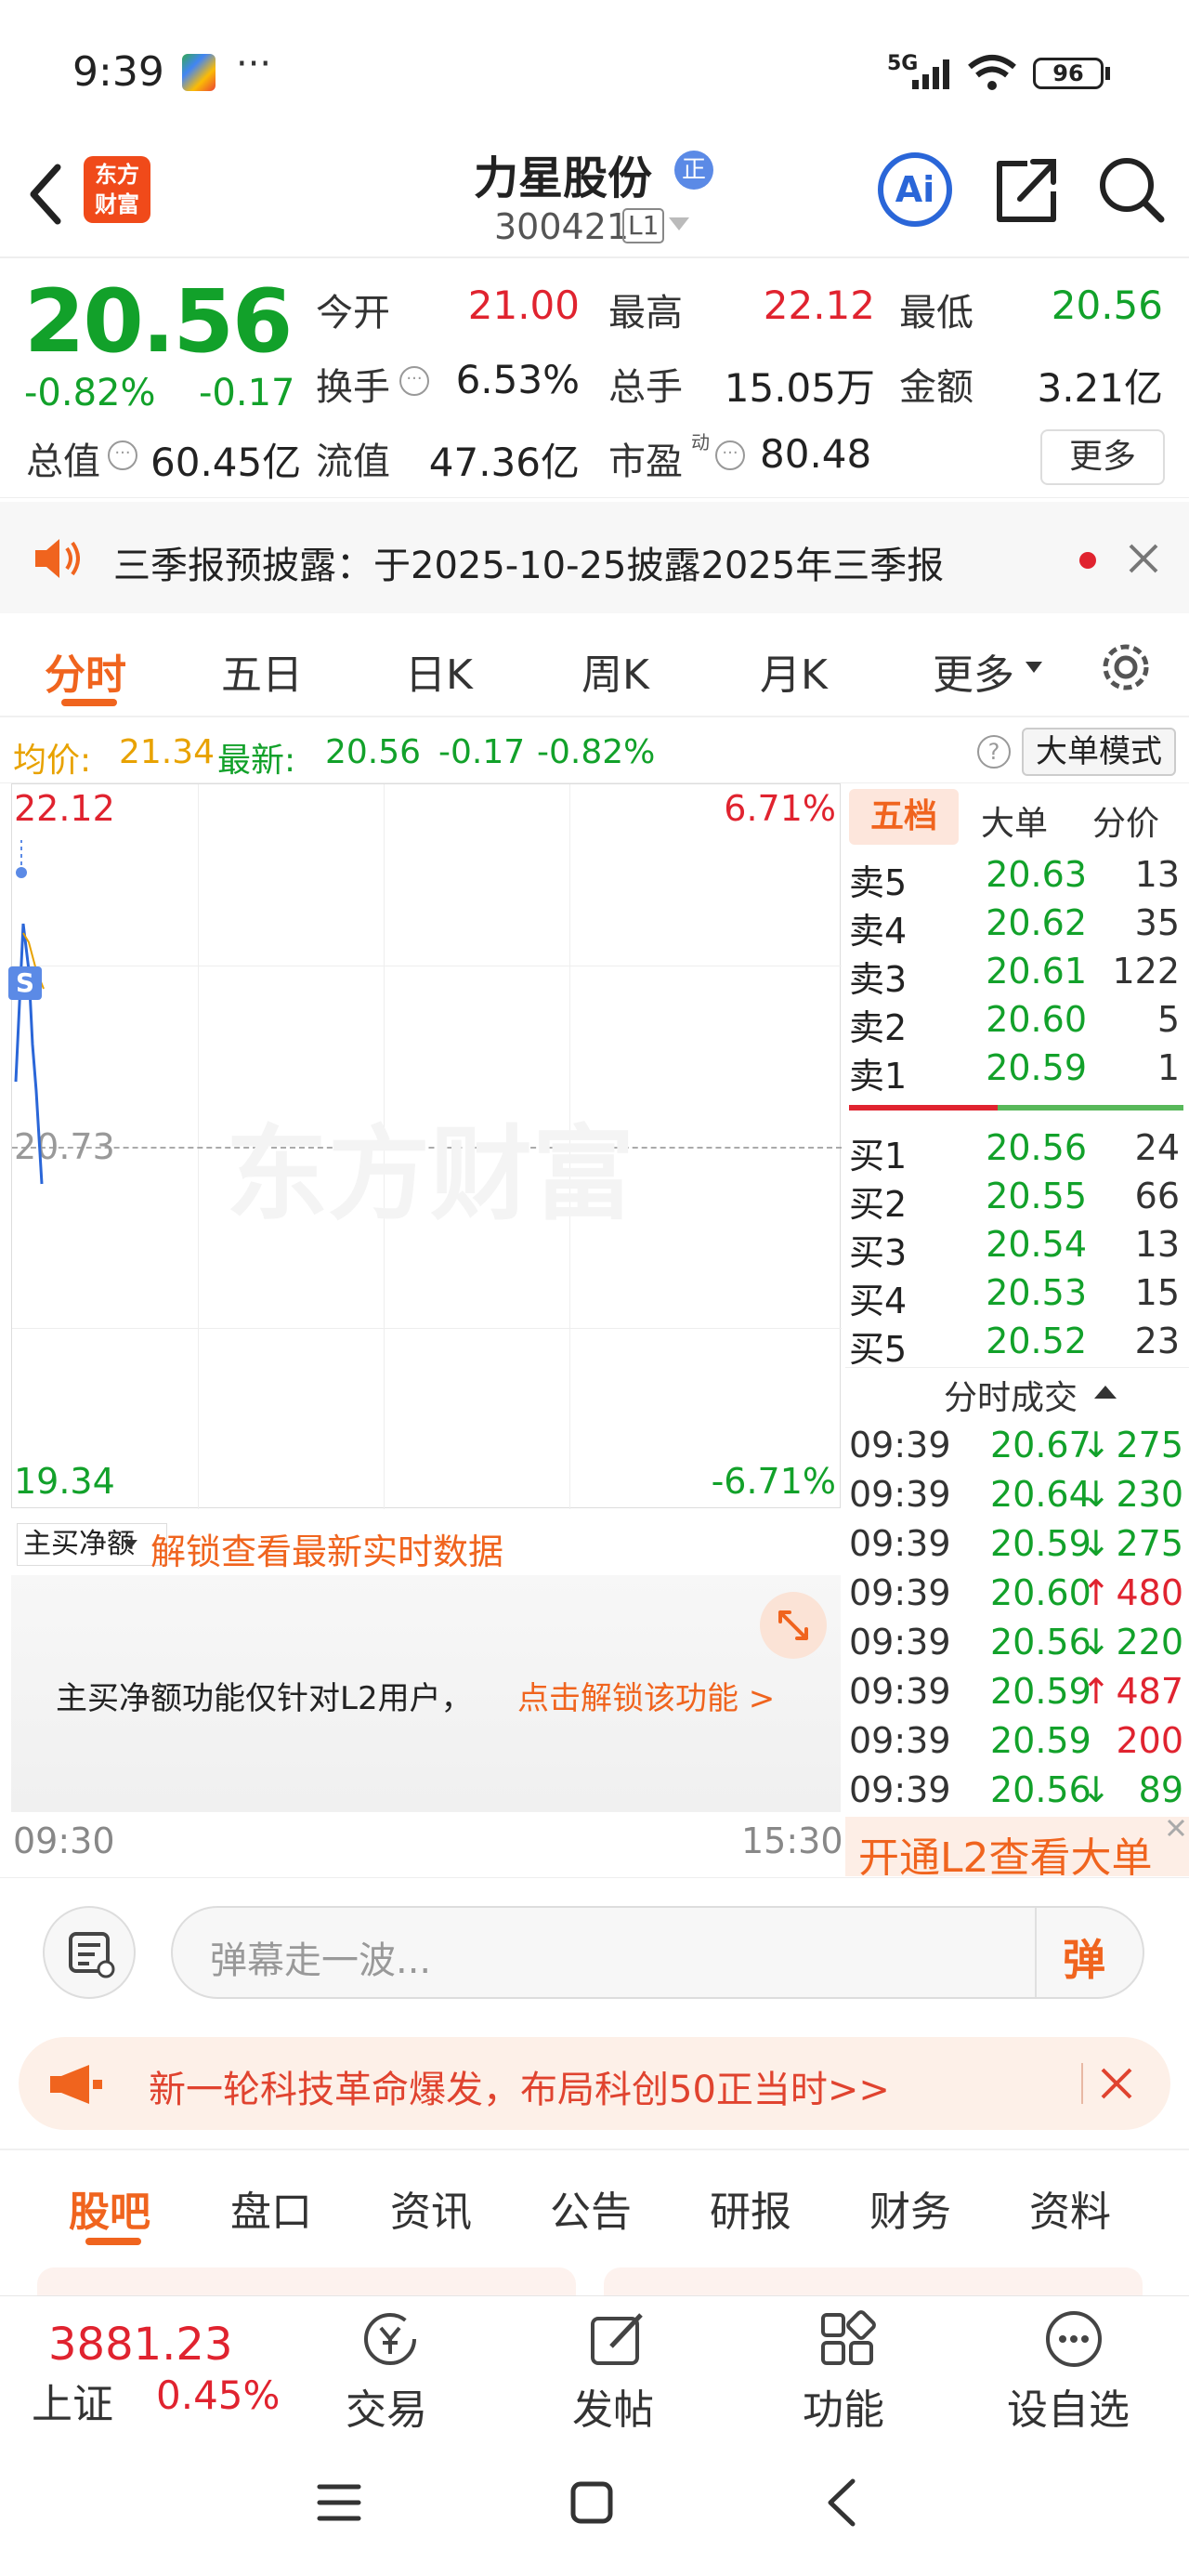 The height and width of the screenshot is (2576, 1189). Describe the element at coordinates (63, 461) in the screenshot. I see `mktcap-label: 总值` at that location.